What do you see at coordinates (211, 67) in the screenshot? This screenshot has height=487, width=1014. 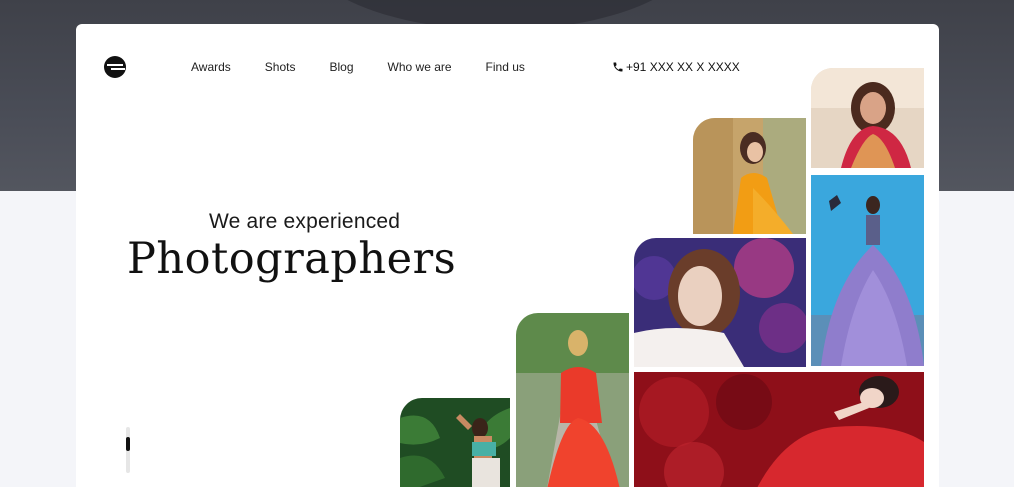 I see `nav-item-awards: Awards` at bounding box center [211, 67].